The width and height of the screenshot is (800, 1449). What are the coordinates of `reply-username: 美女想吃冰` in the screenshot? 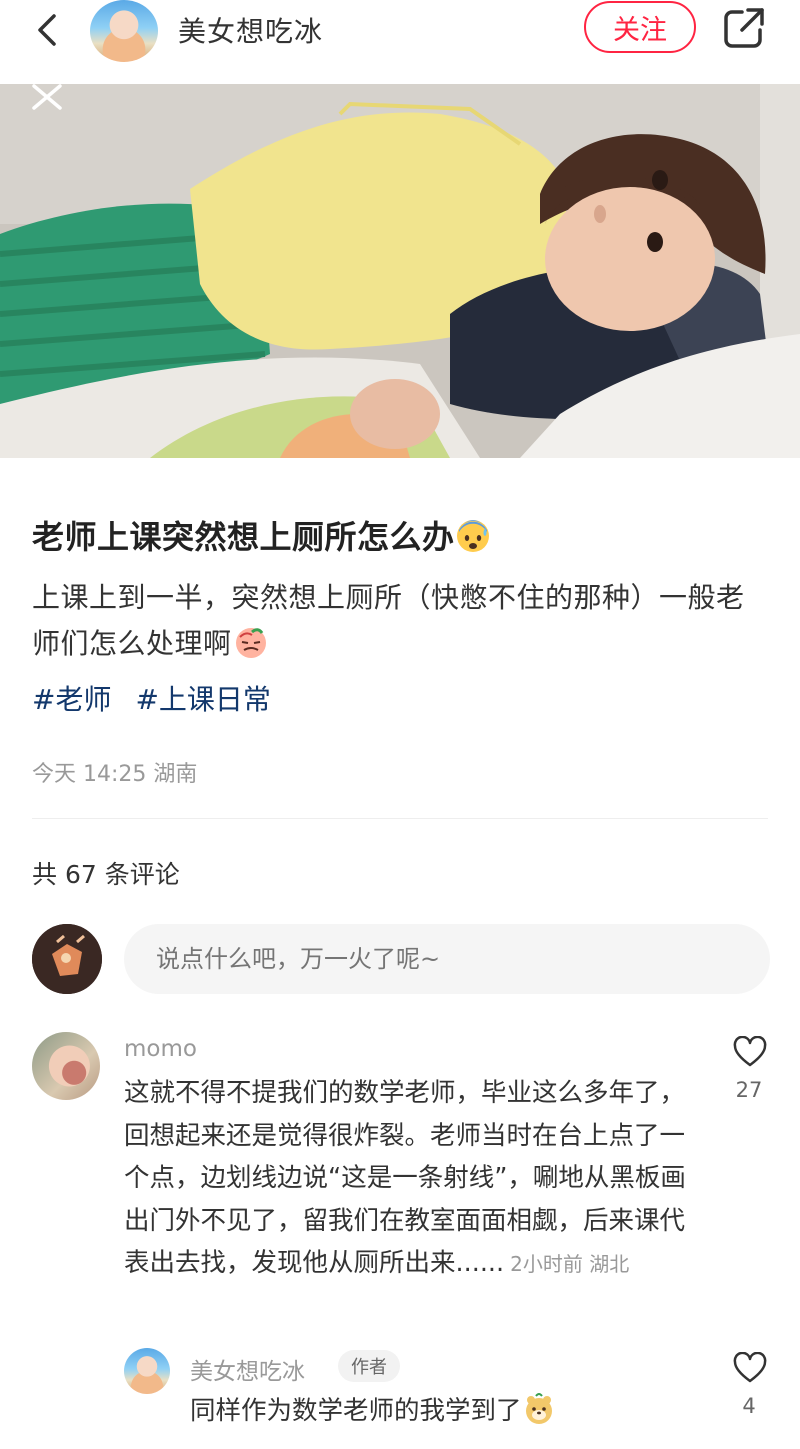 It's located at (247, 1369).